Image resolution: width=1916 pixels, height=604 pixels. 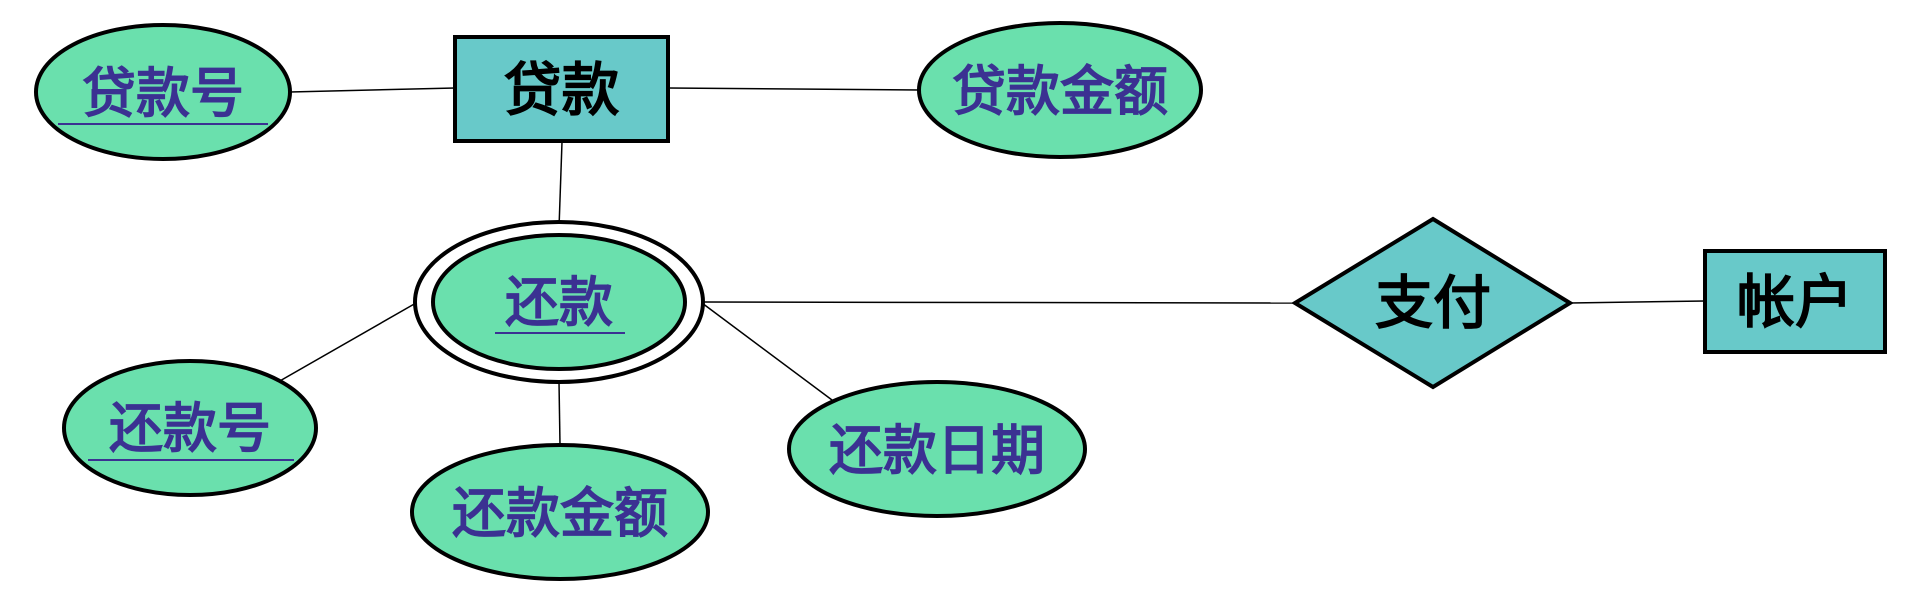 I want to click on attribute-payment-amount: 还款金额, so click(x=560, y=512).